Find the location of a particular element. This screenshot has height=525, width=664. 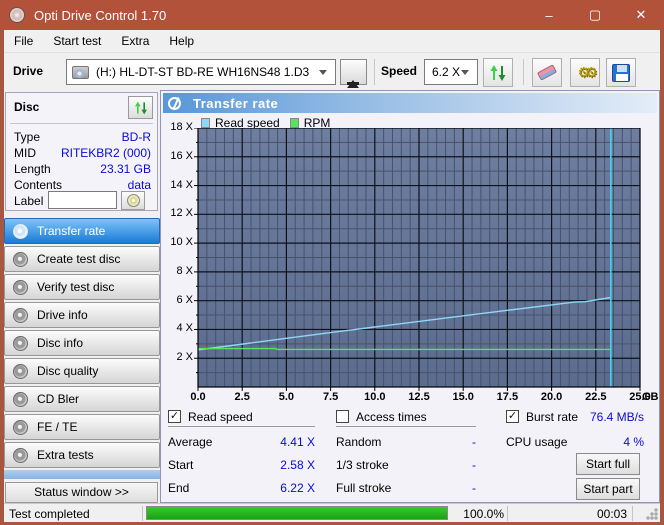

speed-label: Speed is located at coordinates (399, 71).